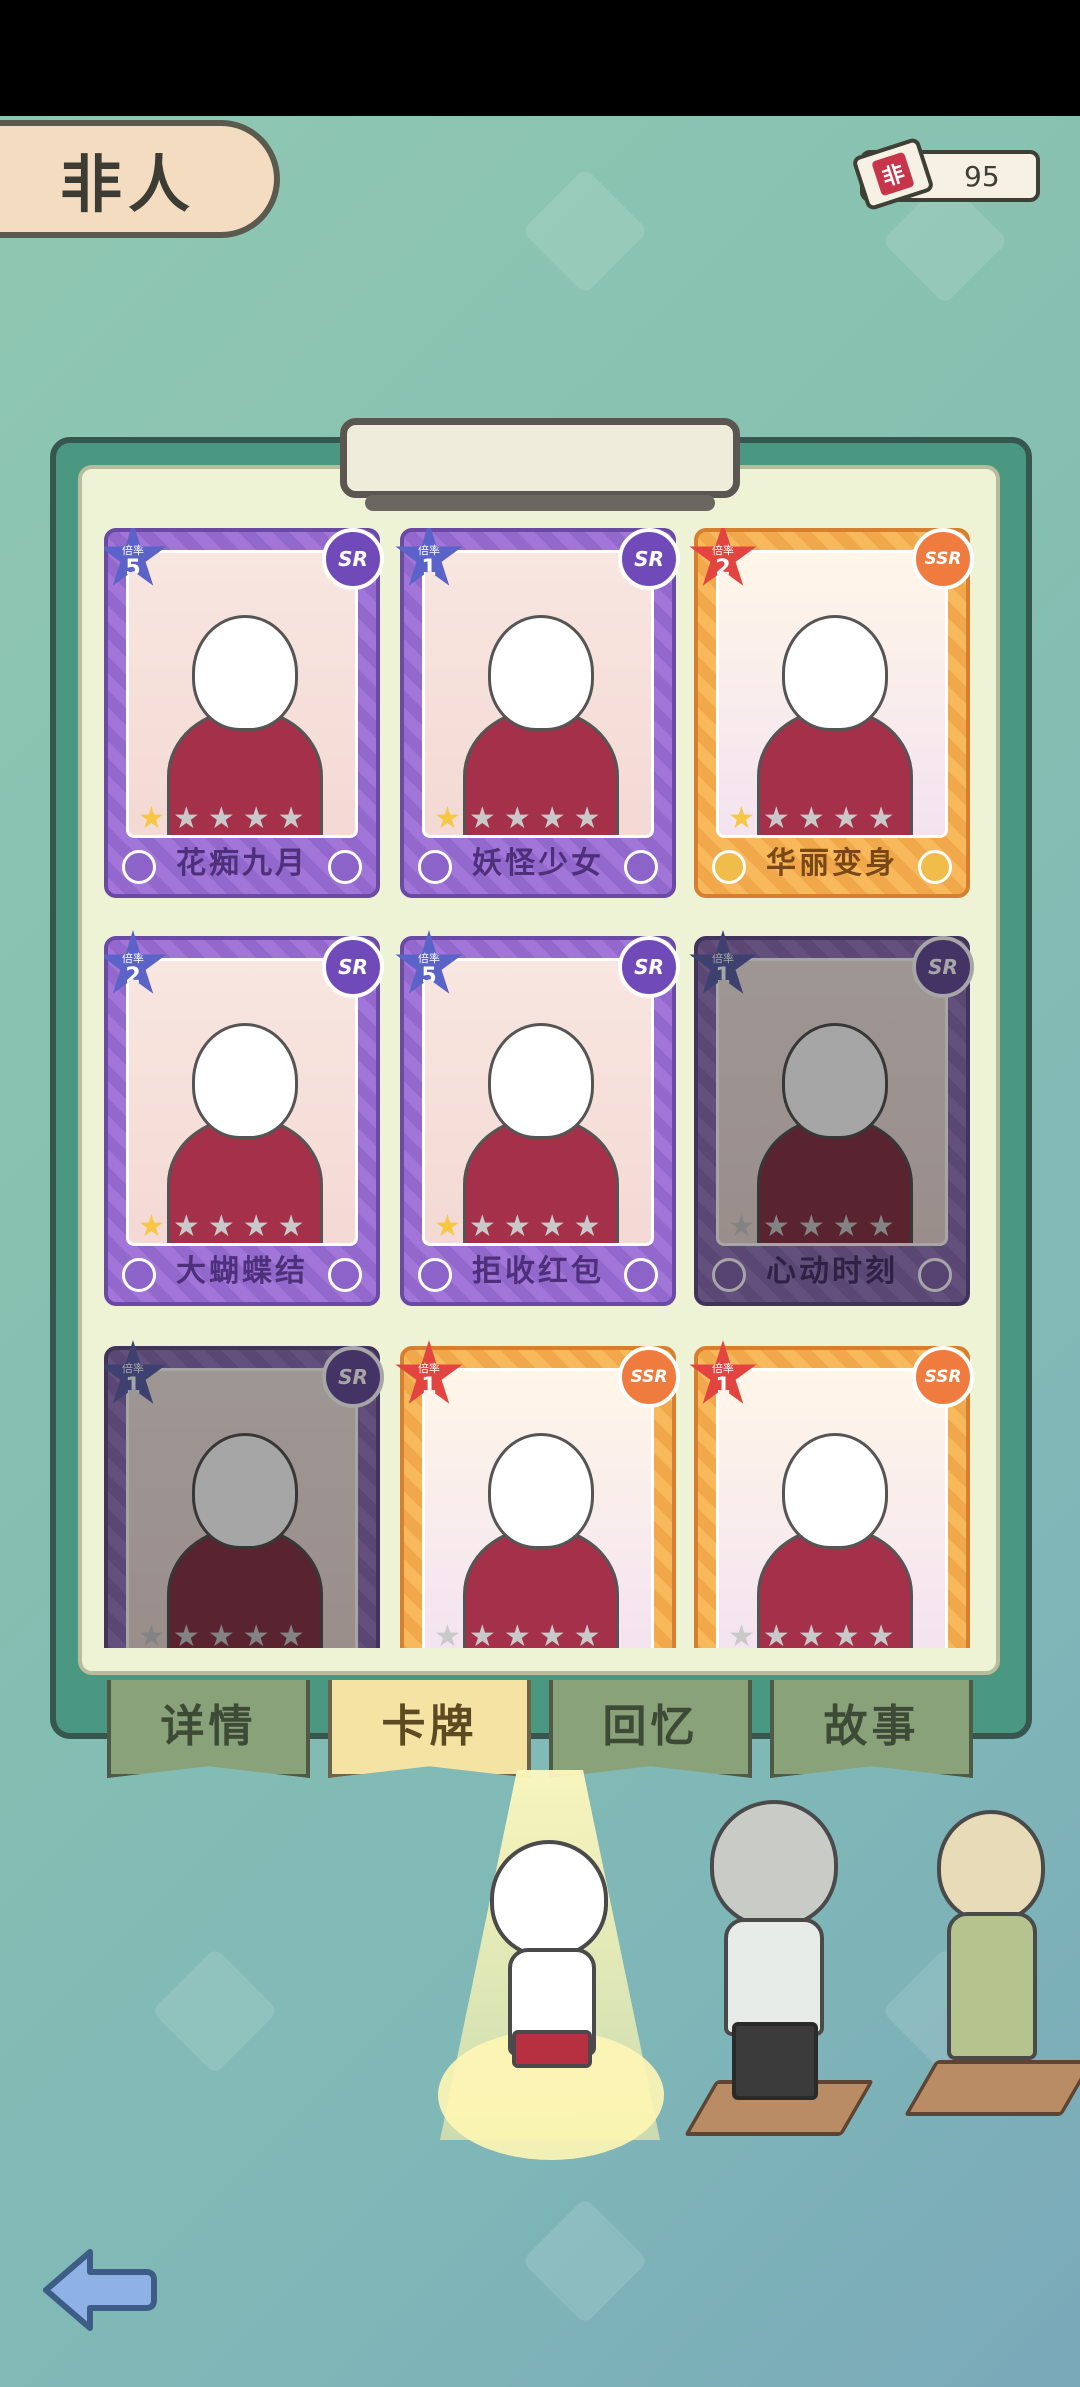  I want to click on tab-story: 故事, so click(871, 1729).